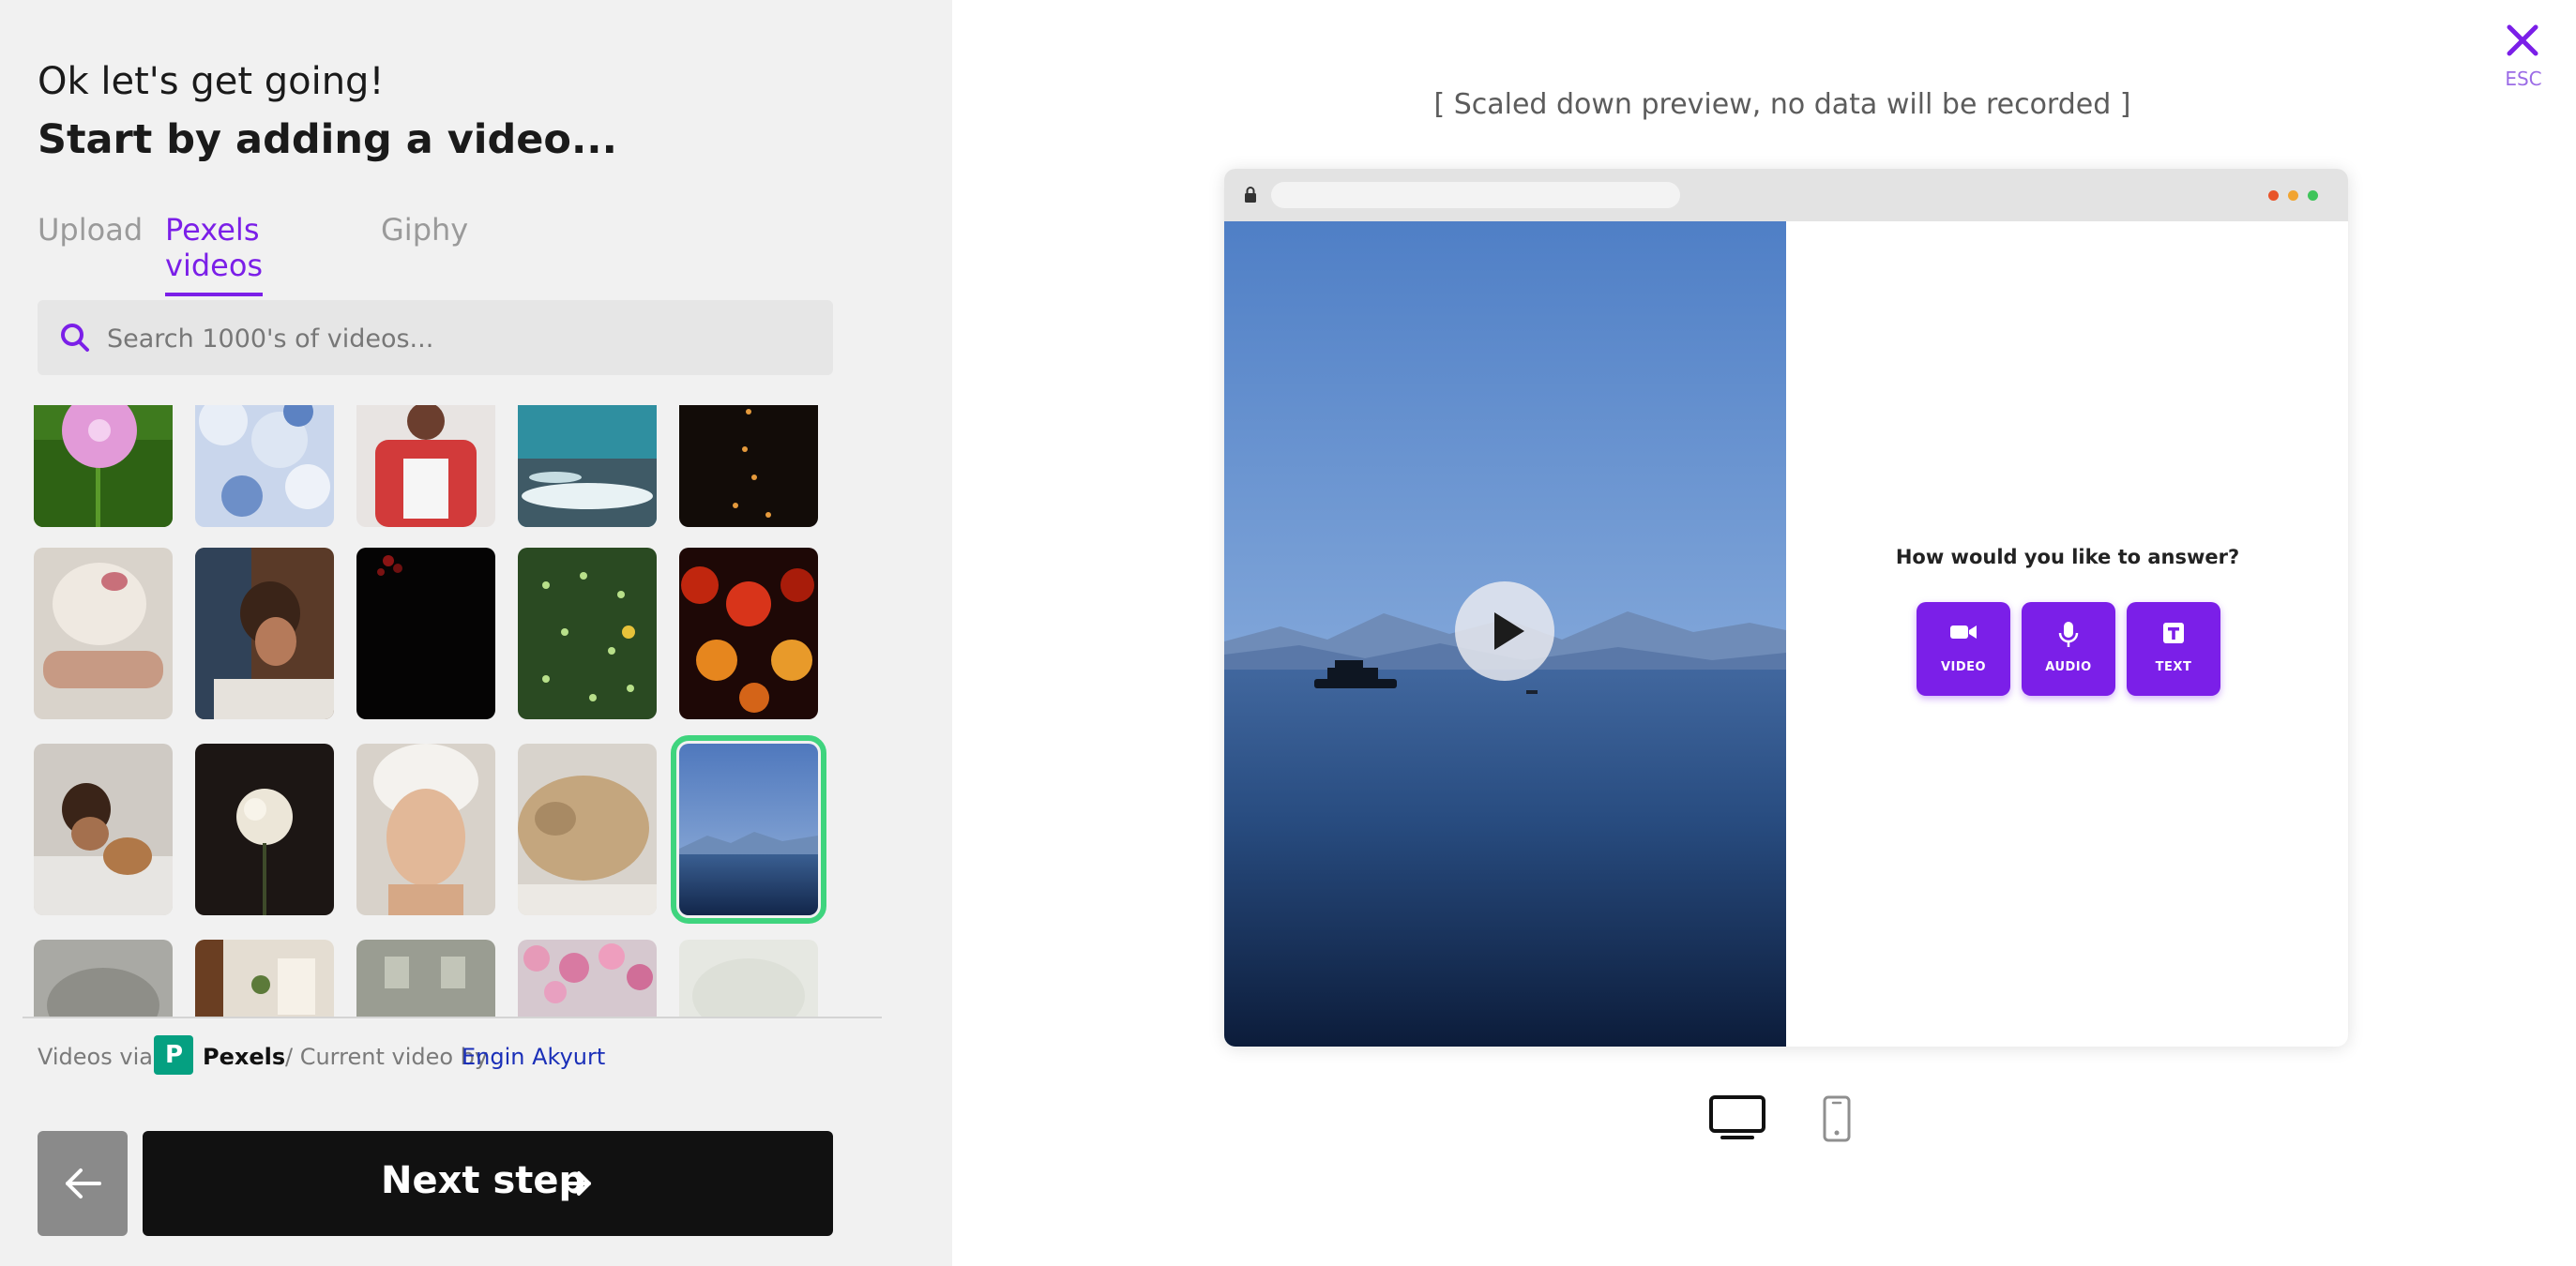 Image resolution: width=2576 pixels, height=1266 pixels. I want to click on answer-video-button: VIDEO, so click(1963, 649).